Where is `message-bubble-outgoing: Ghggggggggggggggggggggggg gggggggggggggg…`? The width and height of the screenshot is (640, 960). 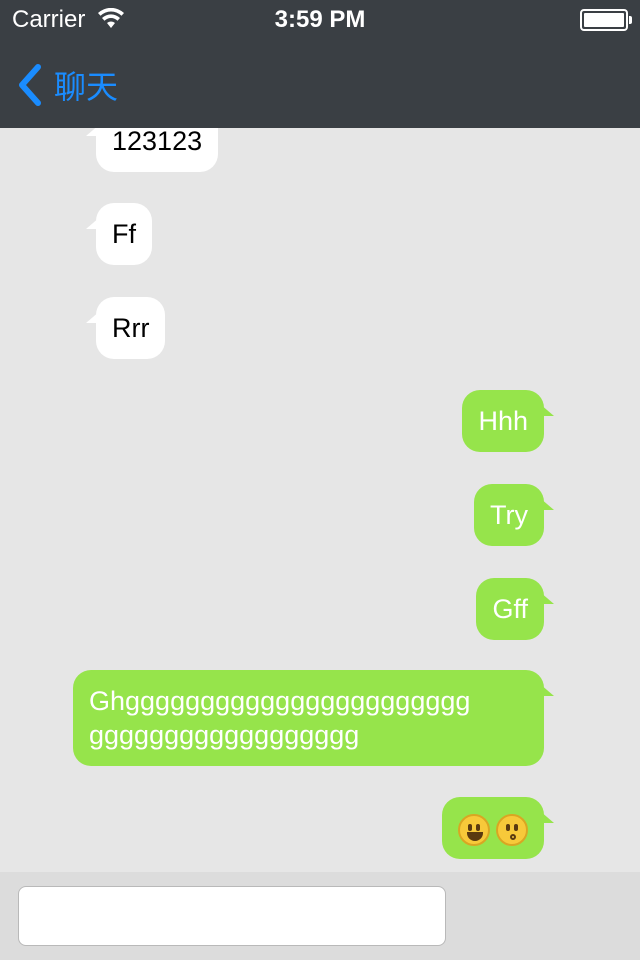
message-bubble-outgoing: Ghggggggggggggggggggggggg gggggggggggggg… is located at coordinates (313, 718).